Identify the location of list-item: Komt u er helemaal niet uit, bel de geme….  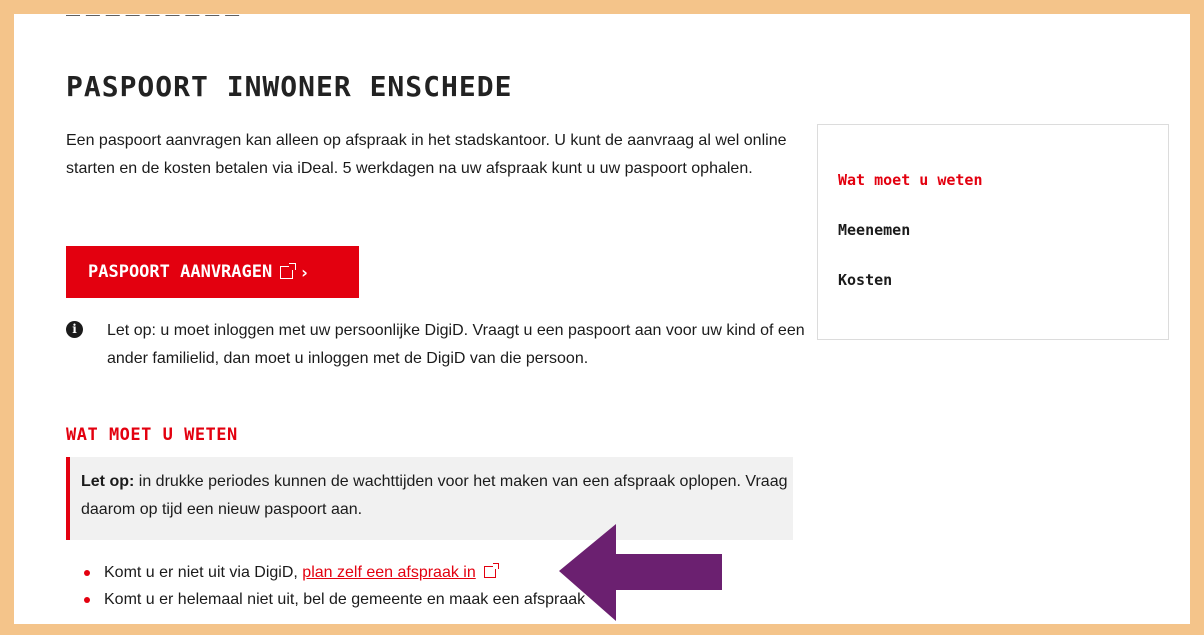
(334, 599).